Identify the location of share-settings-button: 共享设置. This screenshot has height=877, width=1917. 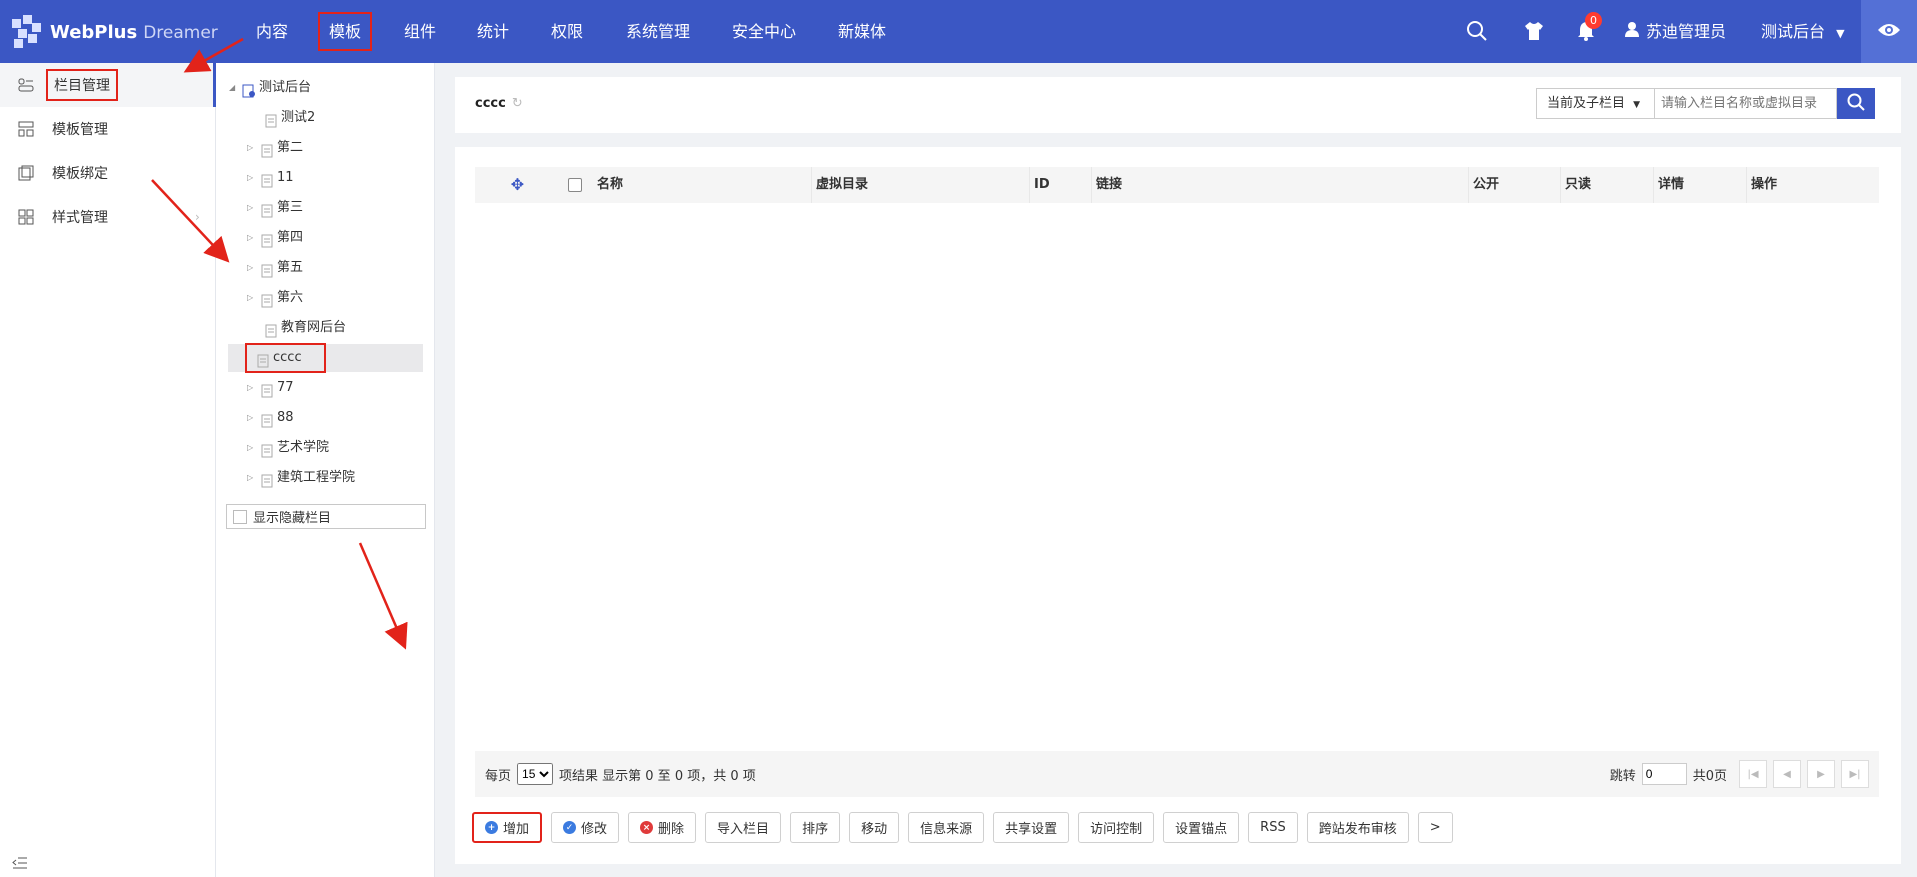
(1031, 827).